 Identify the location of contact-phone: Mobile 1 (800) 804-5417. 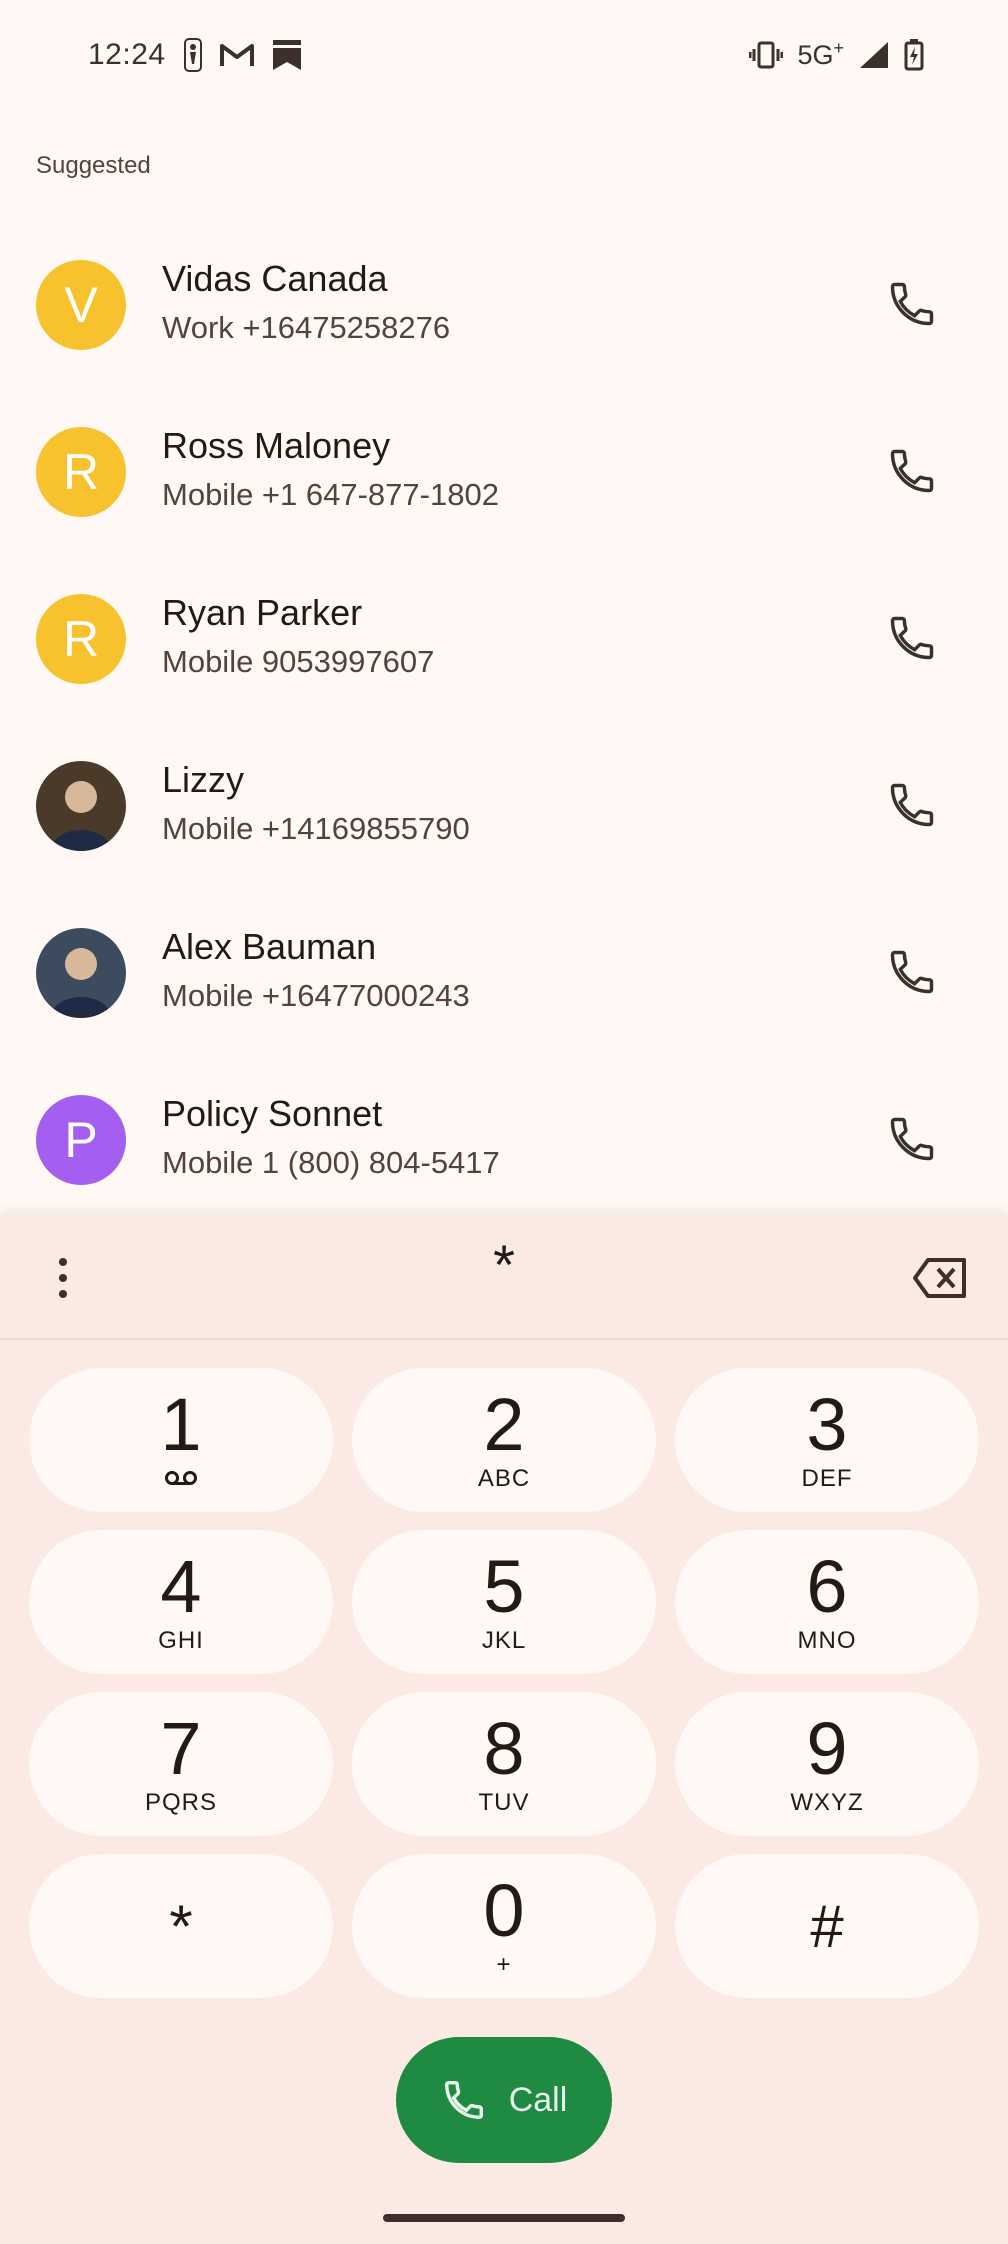
(331, 1162).